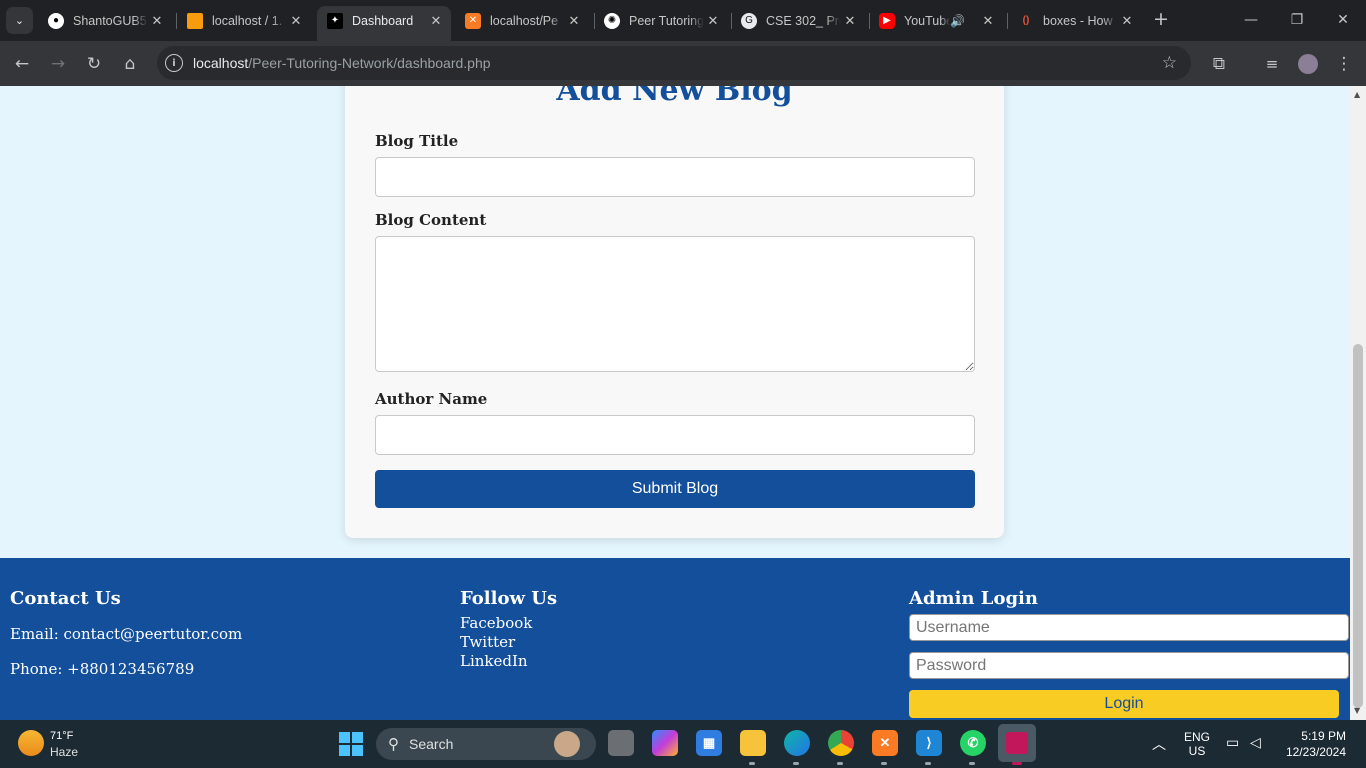 This screenshot has width=1366, height=768. Describe the element at coordinates (221, 63) in the screenshot. I see `url-host: localhost` at that location.